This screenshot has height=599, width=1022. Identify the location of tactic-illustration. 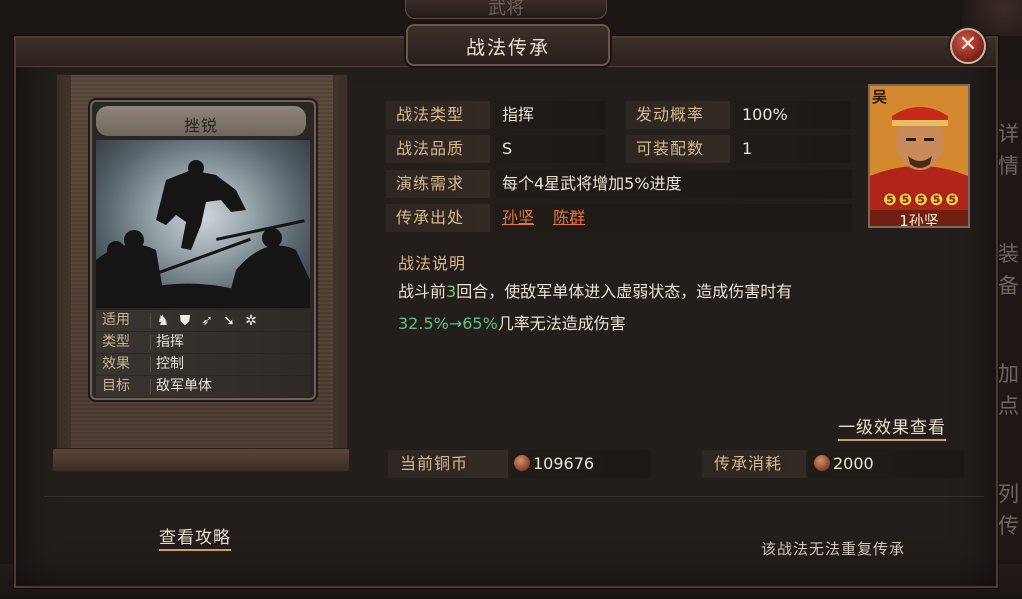
(203, 224).